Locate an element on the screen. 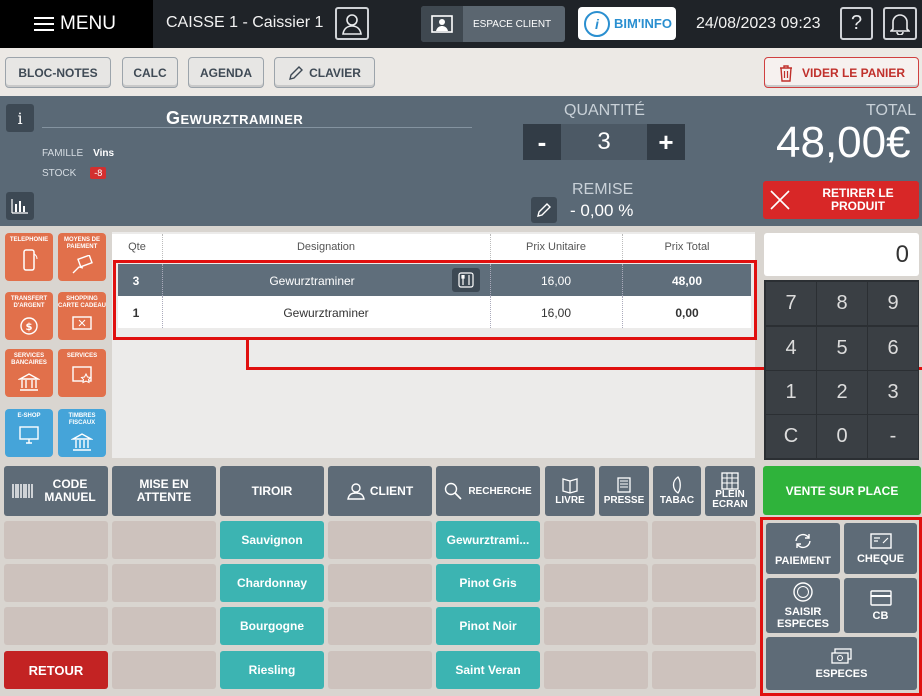 This screenshot has width=922, height=696. vente-sur-place-button: VENTE SUR PLACE is located at coordinates (842, 490).